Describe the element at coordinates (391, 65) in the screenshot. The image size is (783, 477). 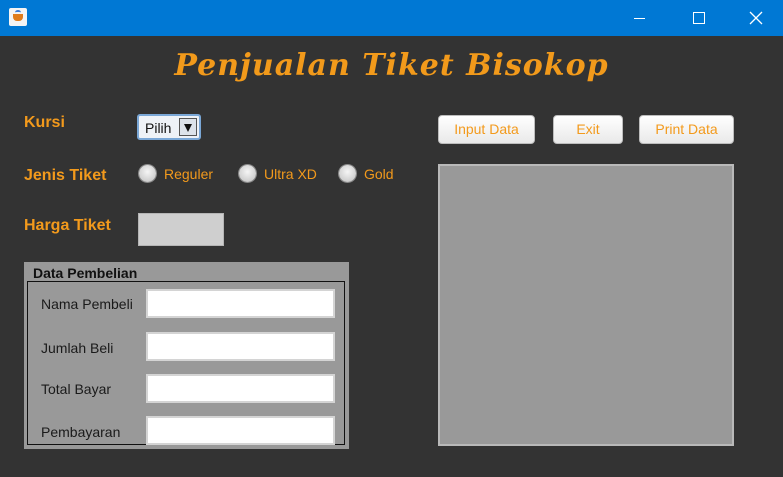
I see `app-heading: Penjualan Tiket Bisokop` at that location.